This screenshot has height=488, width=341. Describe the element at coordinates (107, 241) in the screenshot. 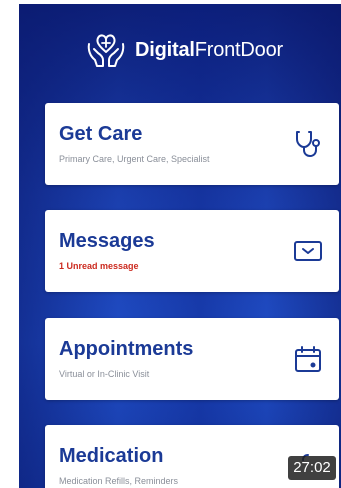

I see `card-title: Messages` at that location.